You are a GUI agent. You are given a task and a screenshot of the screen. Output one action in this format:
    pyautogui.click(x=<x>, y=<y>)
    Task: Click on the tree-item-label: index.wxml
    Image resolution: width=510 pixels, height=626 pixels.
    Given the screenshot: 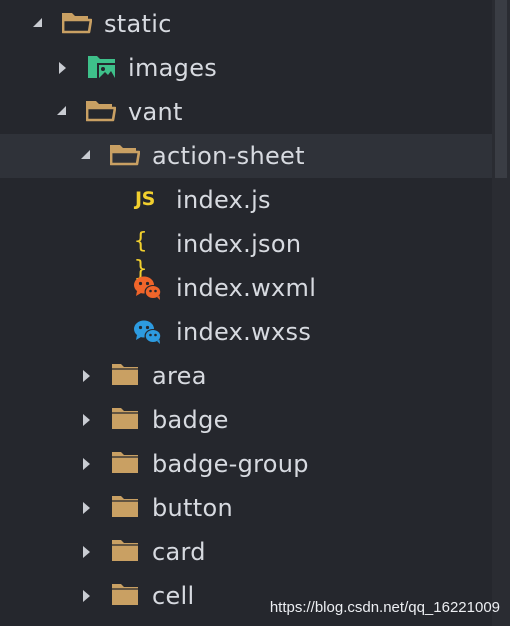 What is the action you would take?
    pyautogui.click(x=246, y=288)
    